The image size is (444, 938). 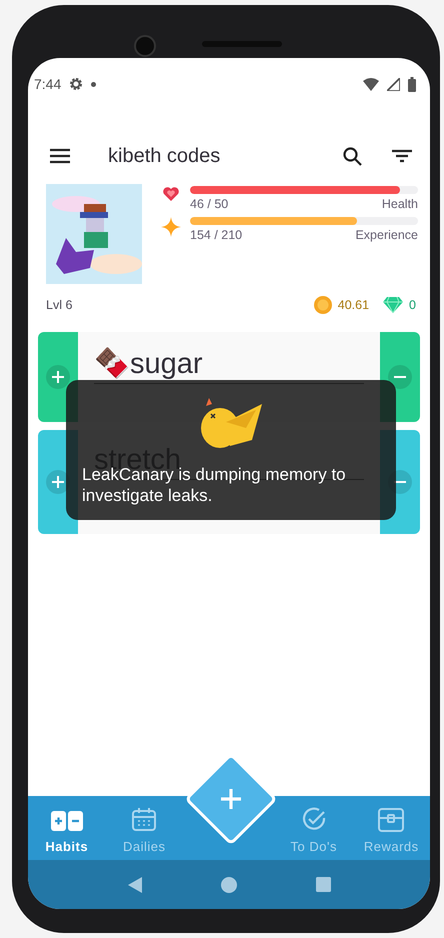 What do you see at coordinates (391, 820) in the screenshot?
I see `chest-icon` at bounding box center [391, 820].